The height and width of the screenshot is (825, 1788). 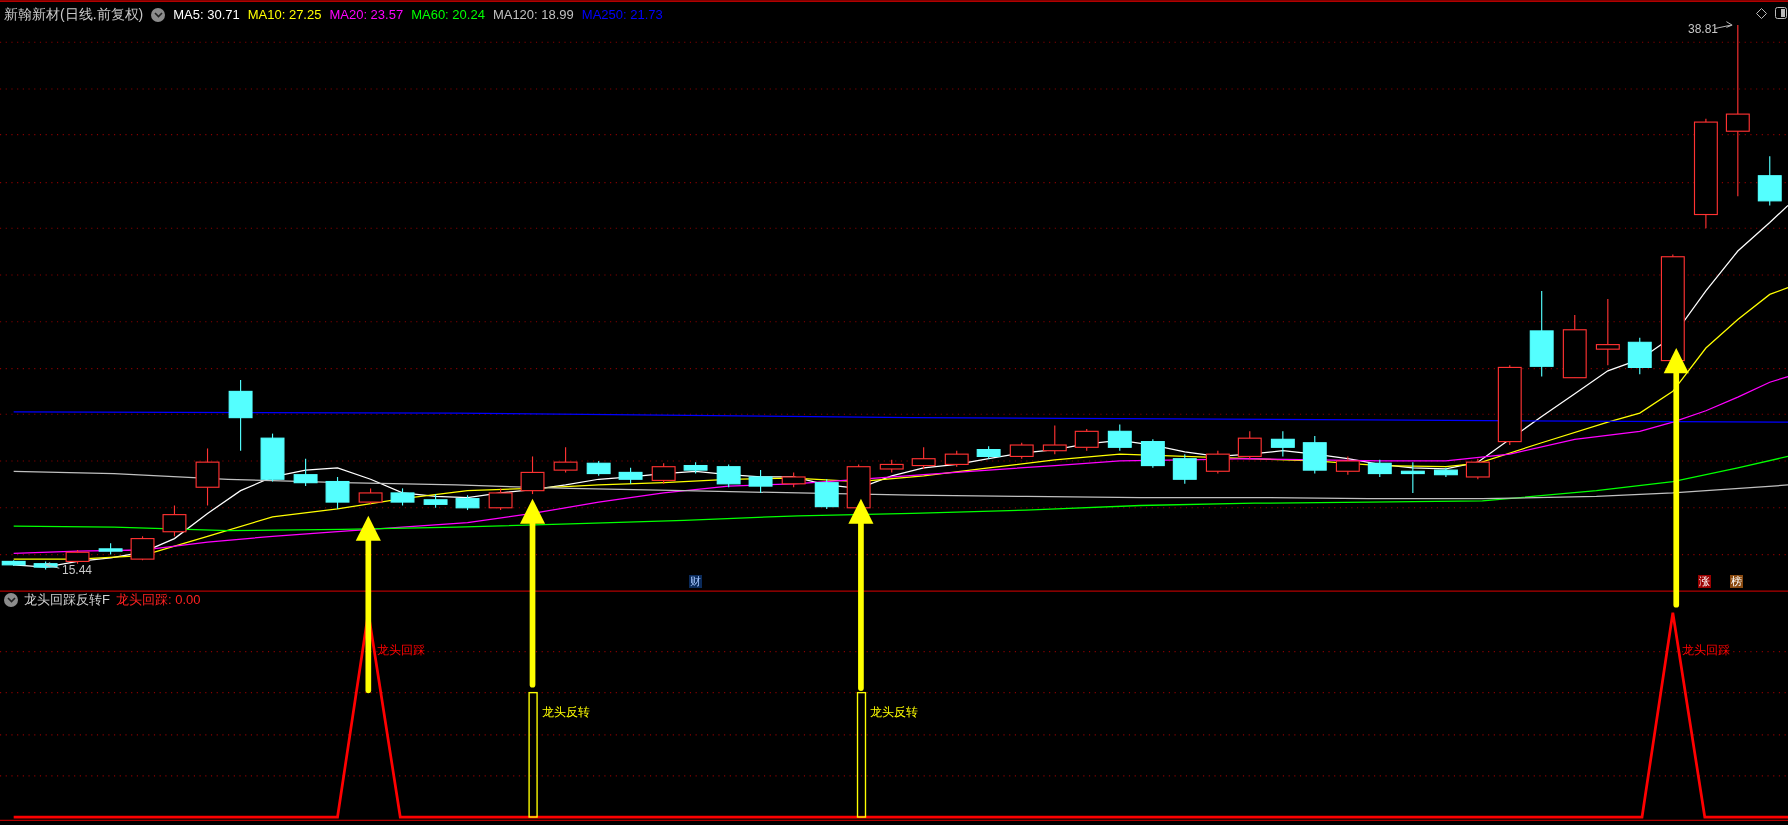 What do you see at coordinates (366, 14) in the screenshot?
I see `moving-average-value: MA20: 23.57` at bounding box center [366, 14].